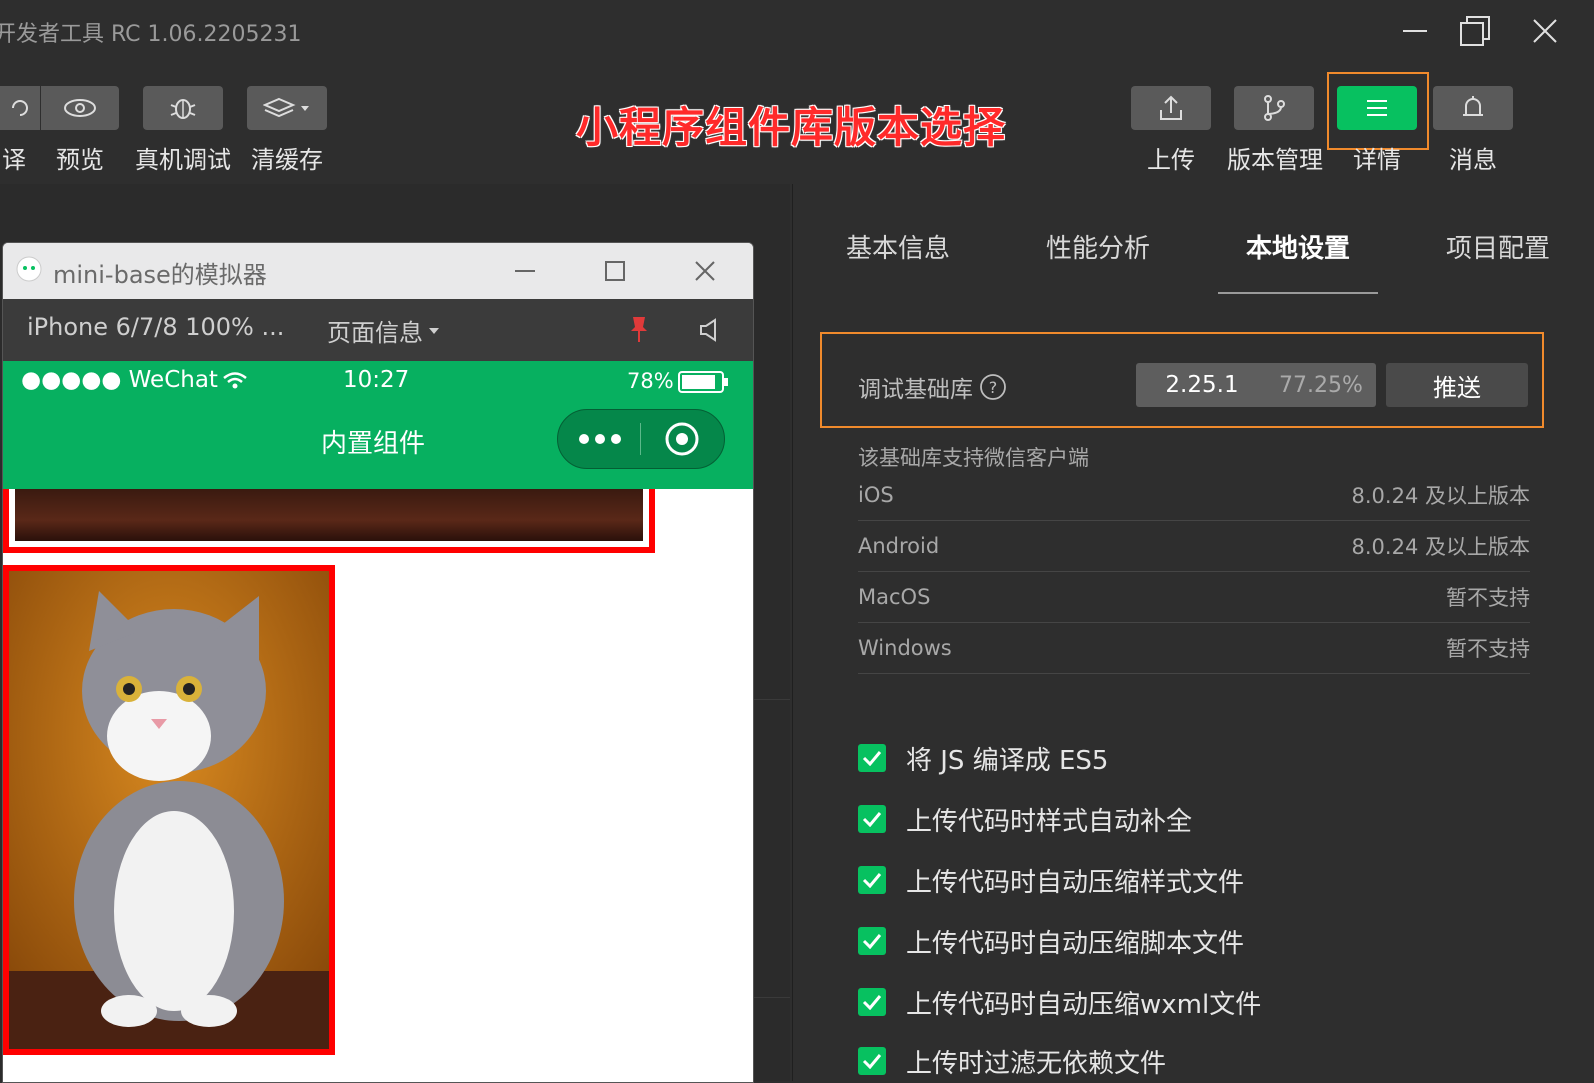 The image size is (1594, 1083). I want to click on simulator-title: mini-base的模拟器, so click(160, 275).